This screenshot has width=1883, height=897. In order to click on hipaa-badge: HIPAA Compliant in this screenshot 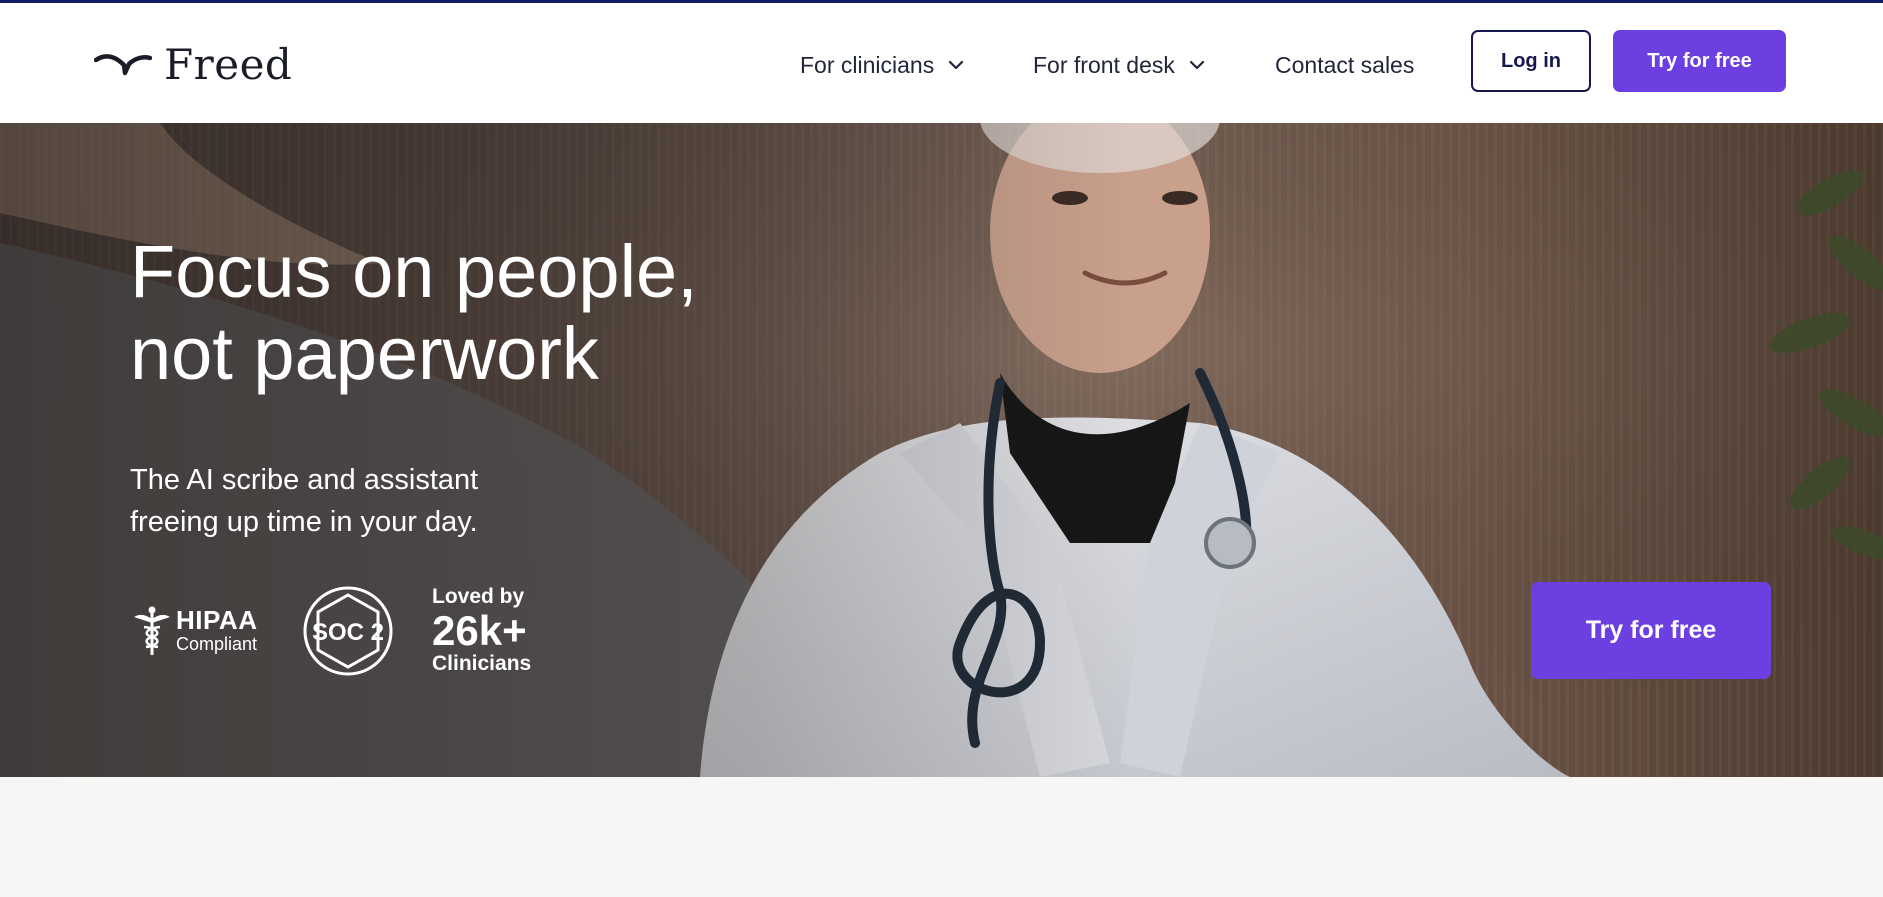, I will do `click(193, 631)`.